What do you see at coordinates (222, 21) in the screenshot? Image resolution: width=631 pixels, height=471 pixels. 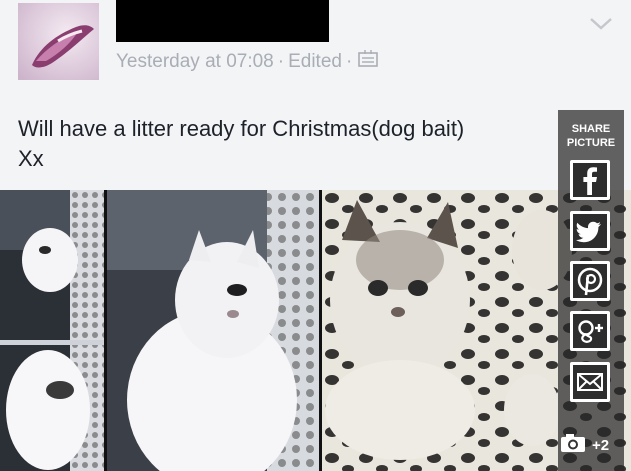 I see `redacted-author-name` at bounding box center [222, 21].